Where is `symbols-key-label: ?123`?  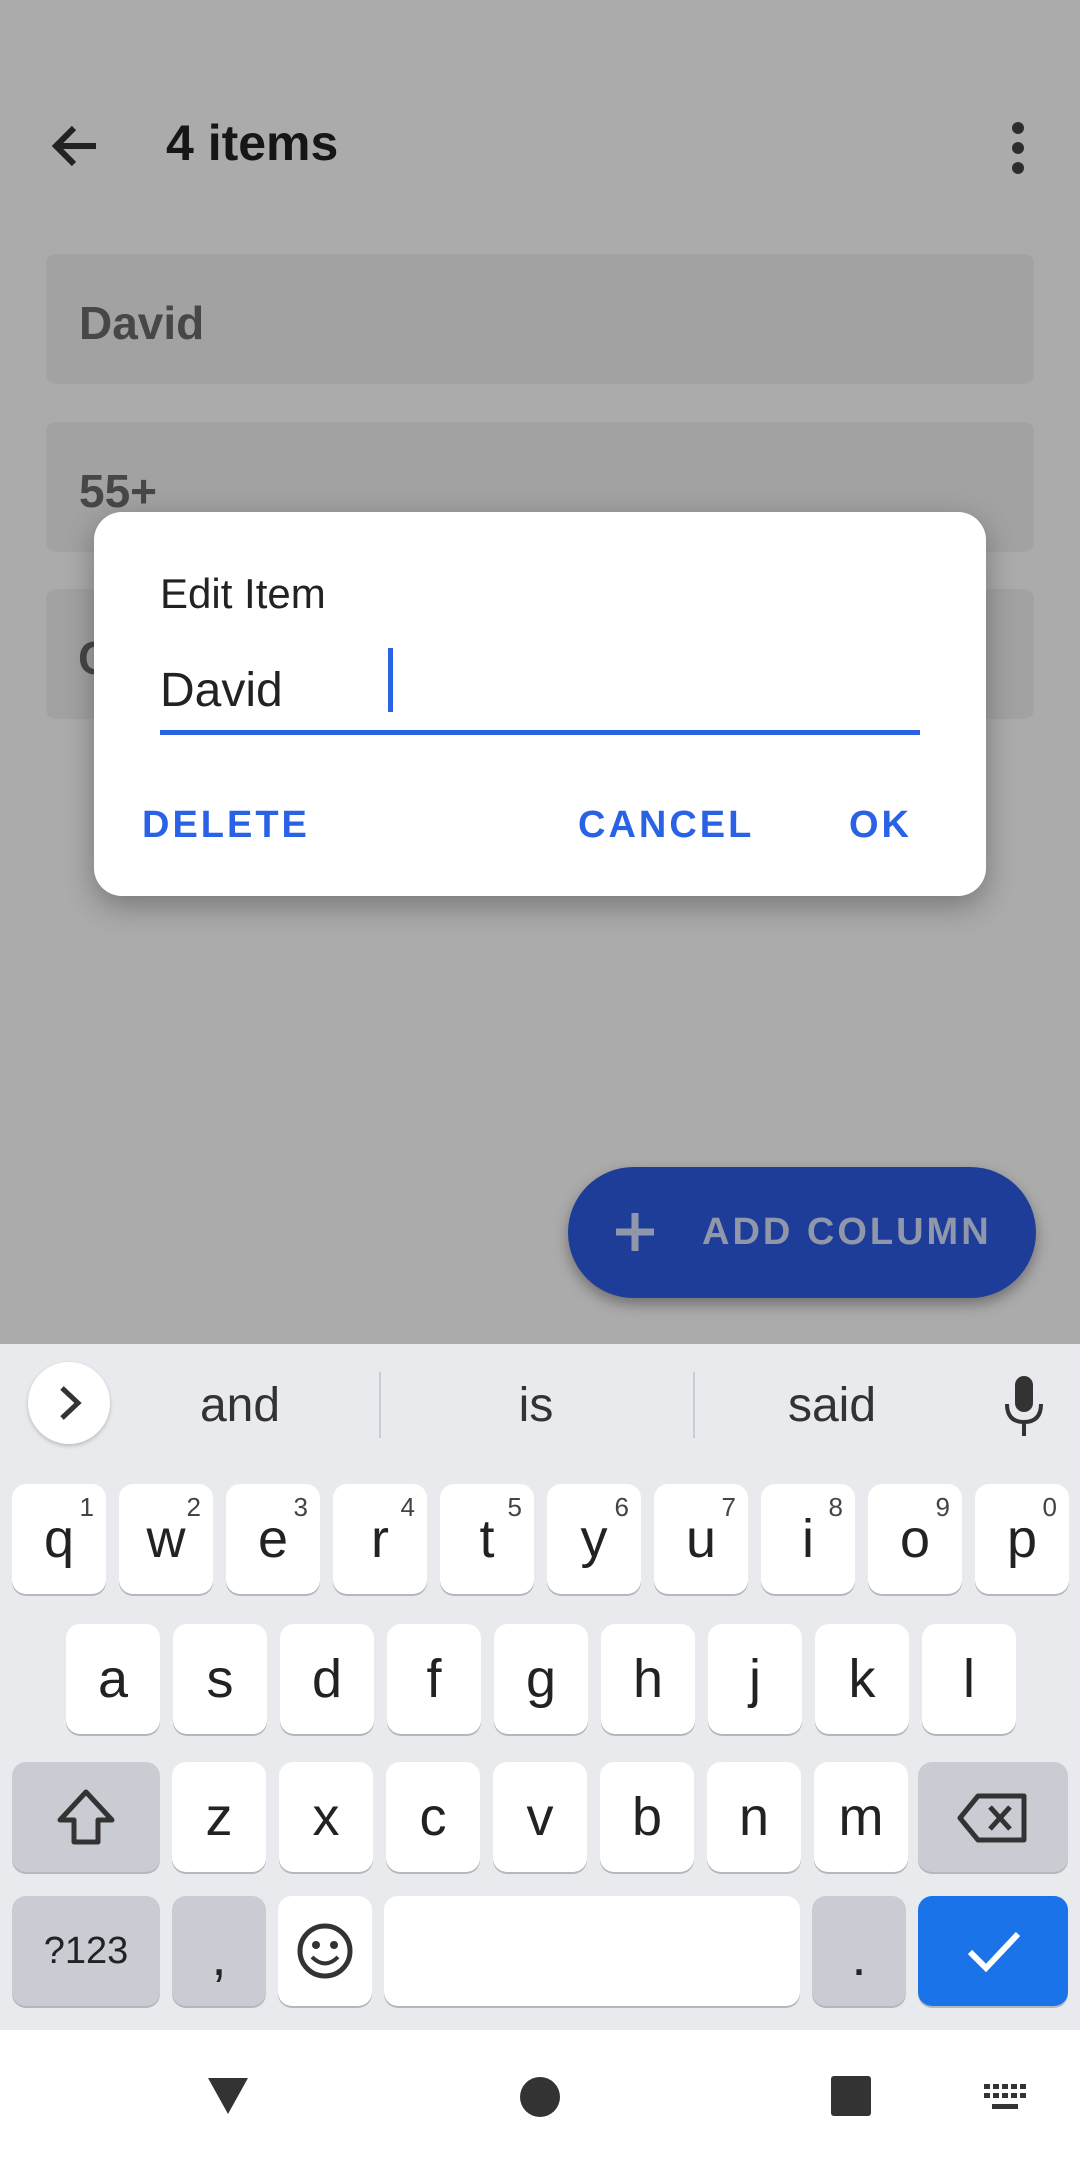
symbols-key-label: ?123 is located at coordinates (86, 1951).